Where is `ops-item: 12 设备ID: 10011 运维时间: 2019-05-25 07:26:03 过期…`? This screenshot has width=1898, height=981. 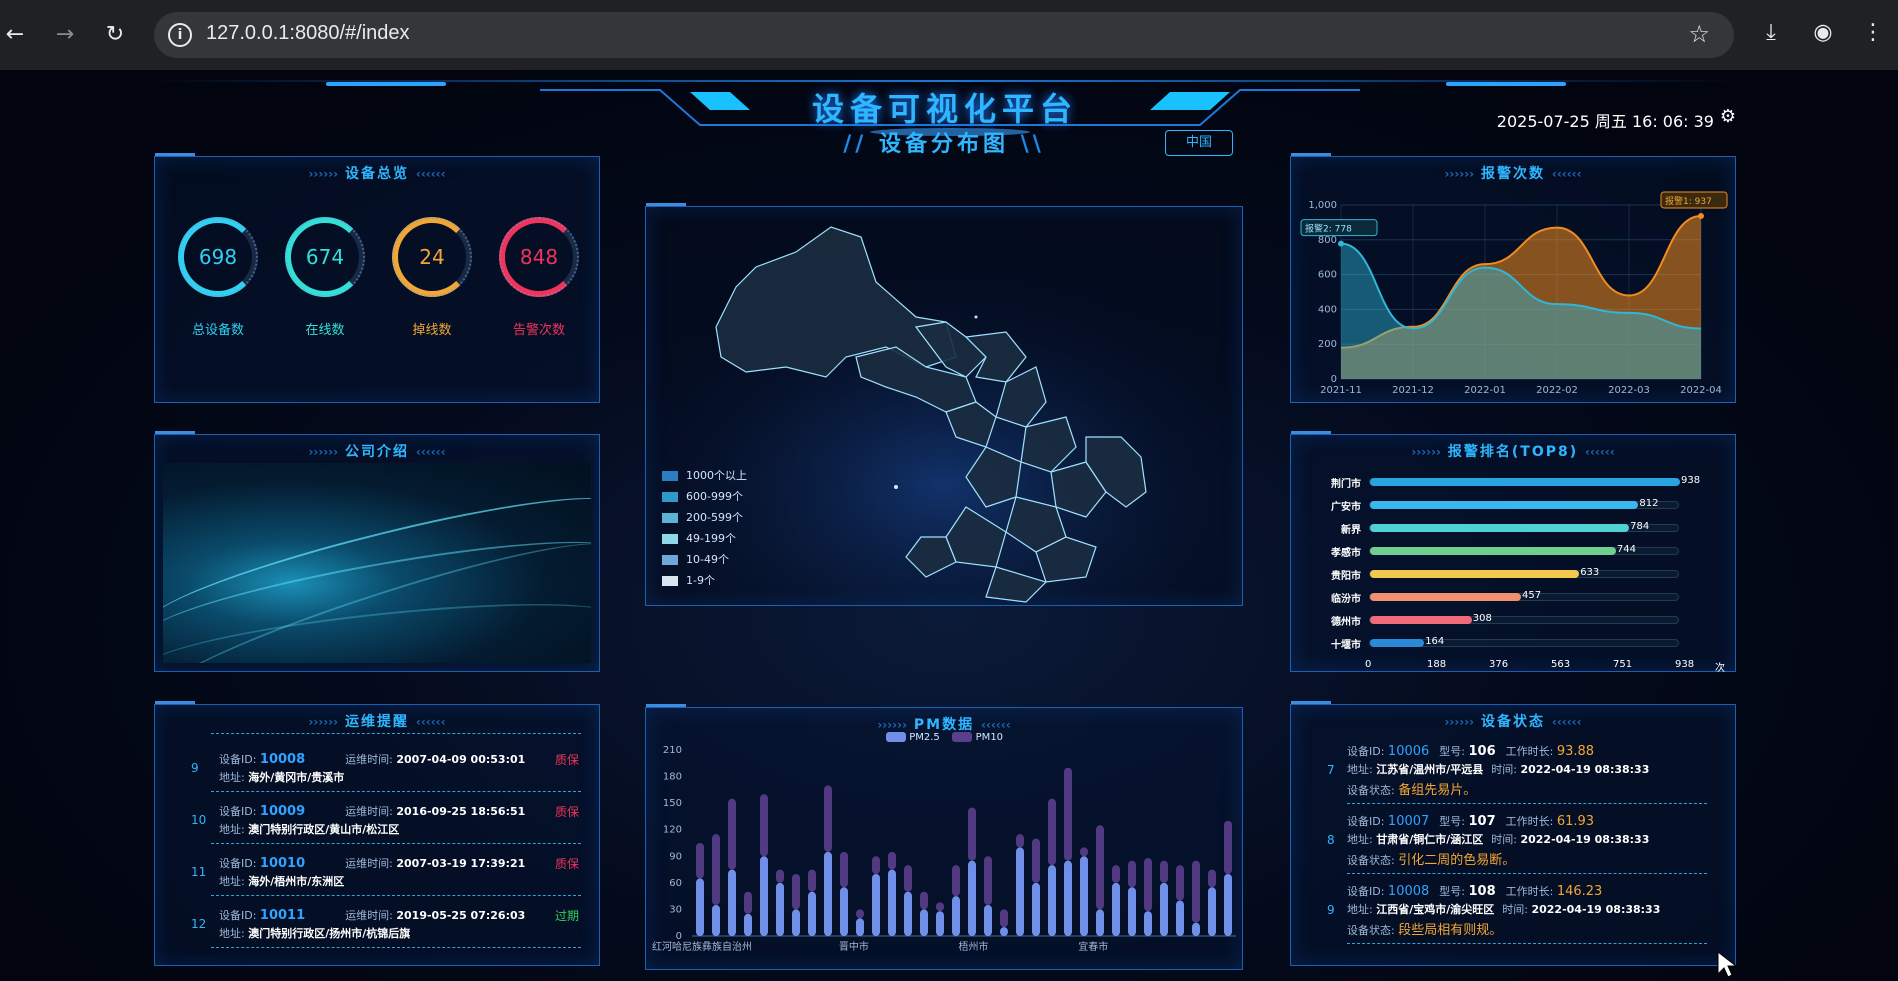 ops-item: 12 设备ID: 10011 运维时间: 2019-05-25 07:26:03 过期… is located at coordinates (375, 927).